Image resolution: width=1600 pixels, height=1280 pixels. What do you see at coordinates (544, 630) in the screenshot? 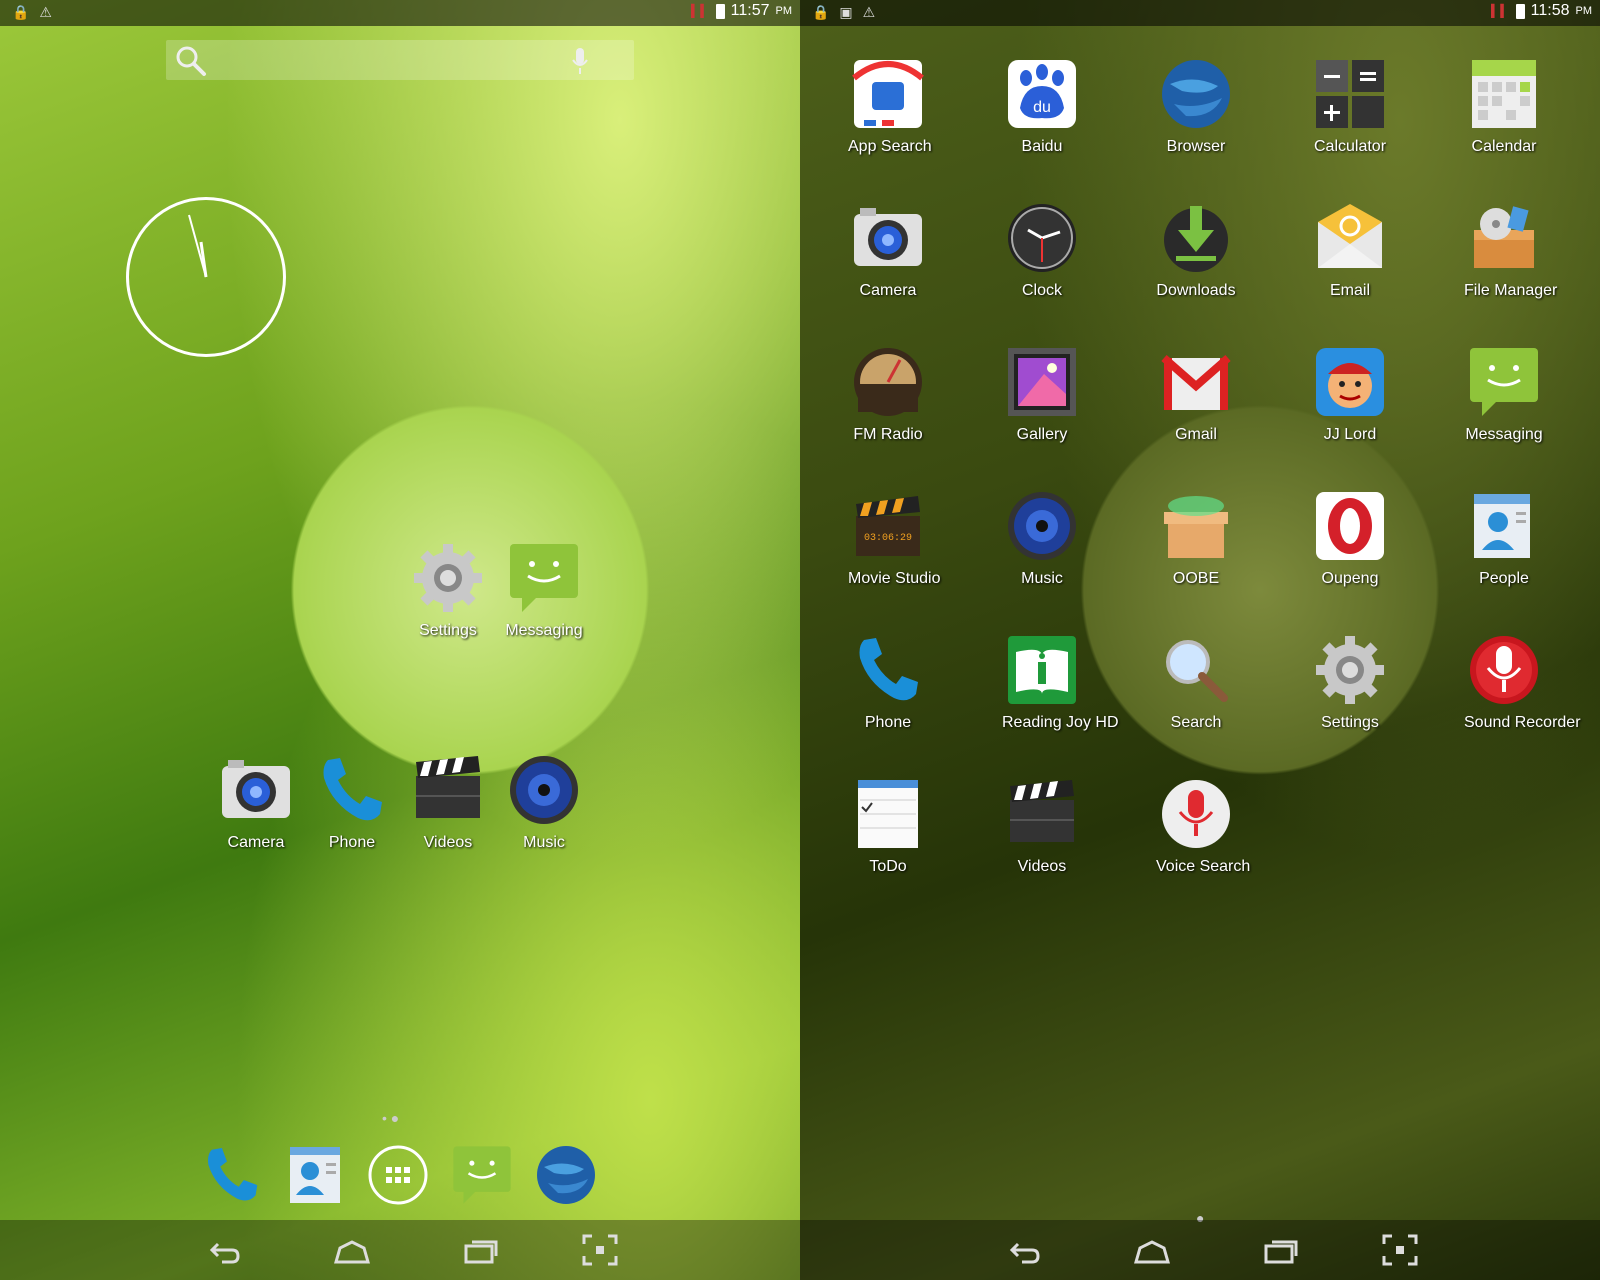
I see `home-icon-label: Messaging` at bounding box center [544, 630].